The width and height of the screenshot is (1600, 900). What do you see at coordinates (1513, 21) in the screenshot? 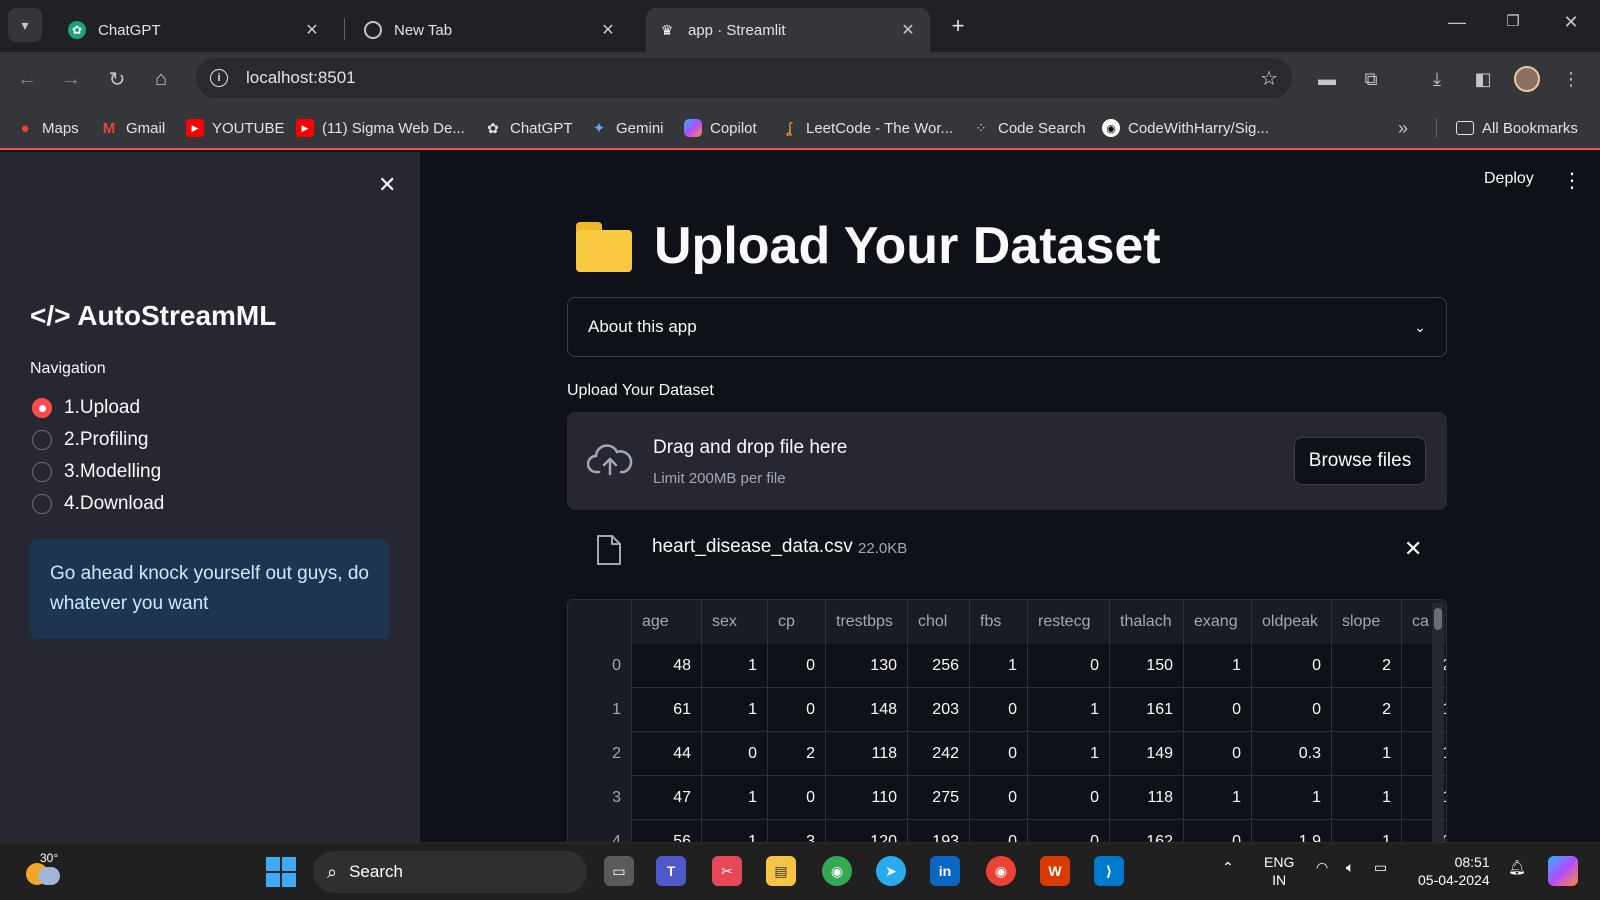
I see `restore-icon: ❐` at bounding box center [1513, 21].